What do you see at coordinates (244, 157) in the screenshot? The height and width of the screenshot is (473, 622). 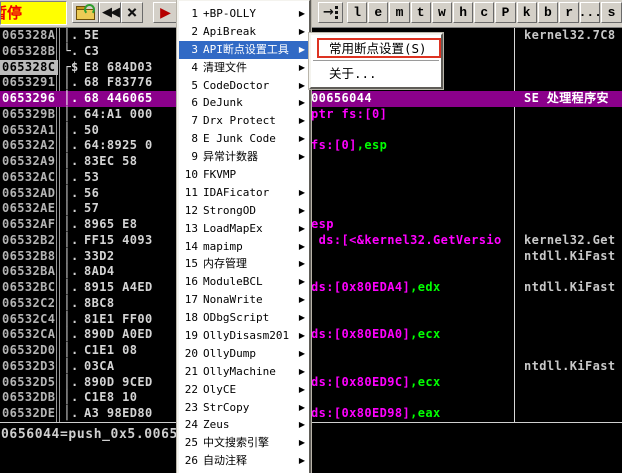 I see `menu-item-9: 9 异常计数器 ▶` at bounding box center [244, 157].